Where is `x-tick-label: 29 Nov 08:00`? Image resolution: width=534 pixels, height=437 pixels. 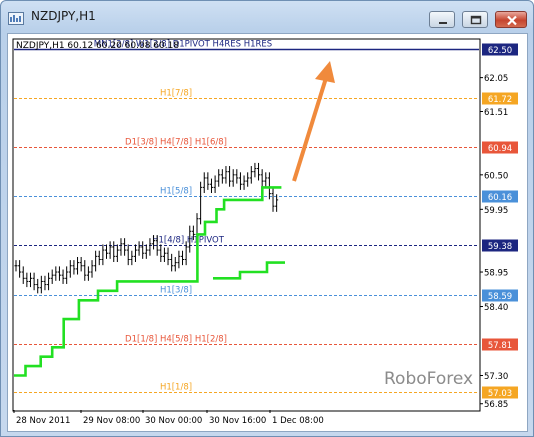
x-tick-label: 29 Nov 08:00 is located at coordinates (111, 421).